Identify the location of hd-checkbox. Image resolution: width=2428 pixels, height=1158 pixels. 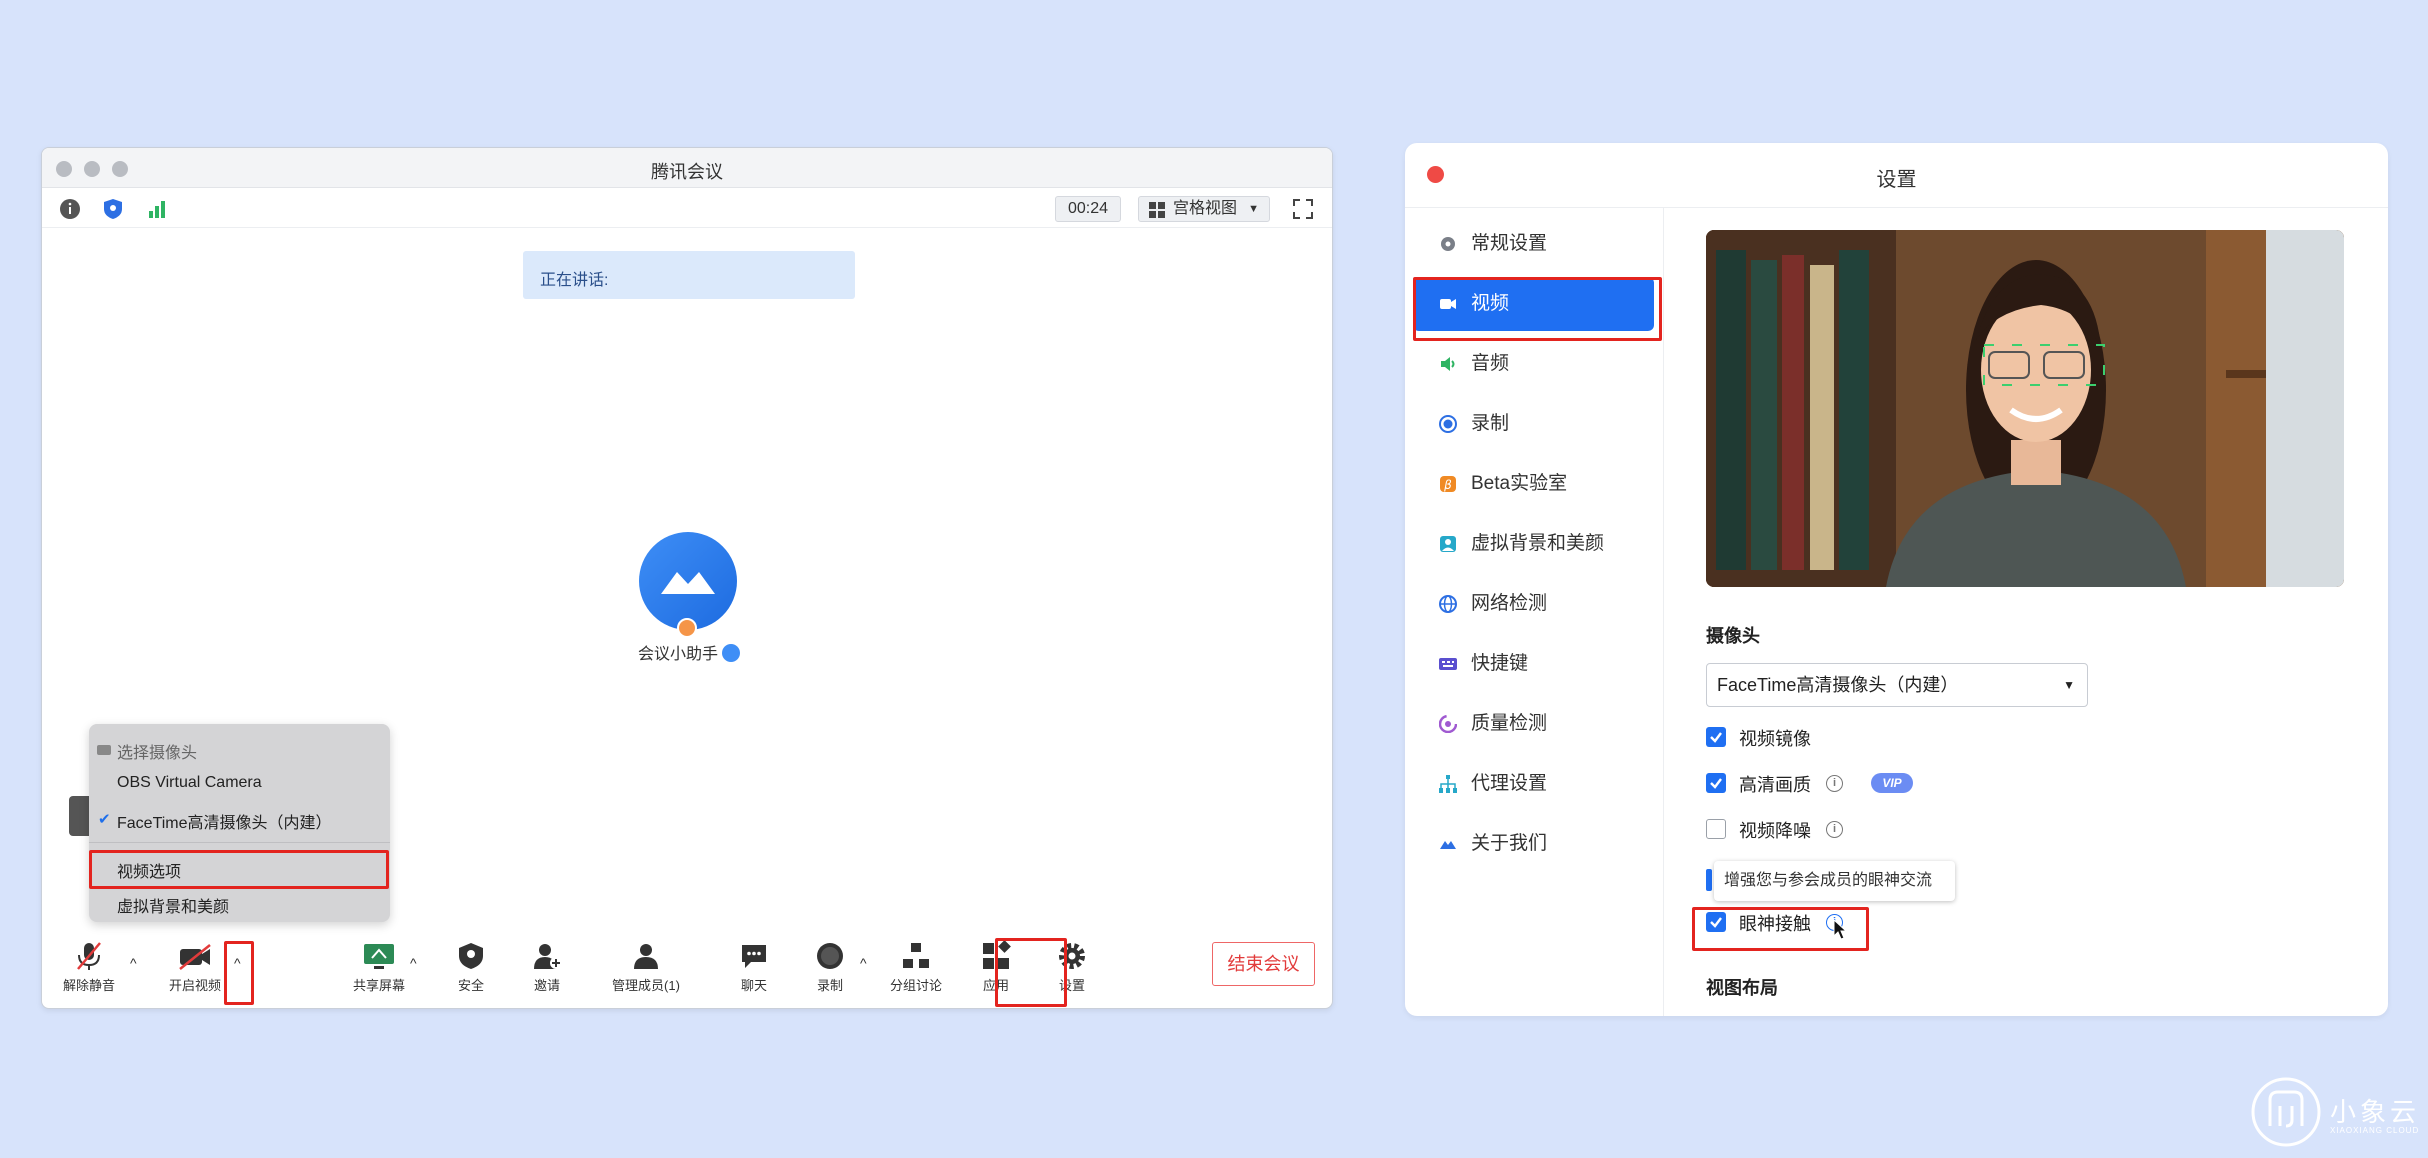
(1716, 783).